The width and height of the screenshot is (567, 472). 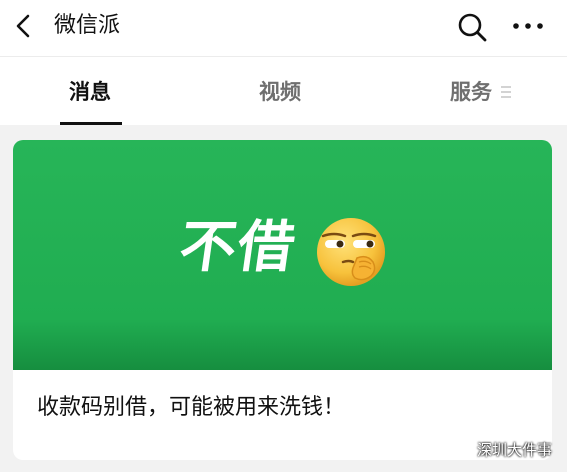 What do you see at coordinates (471, 92) in the screenshot?
I see `tab-services: 服务` at bounding box center [471, 92].